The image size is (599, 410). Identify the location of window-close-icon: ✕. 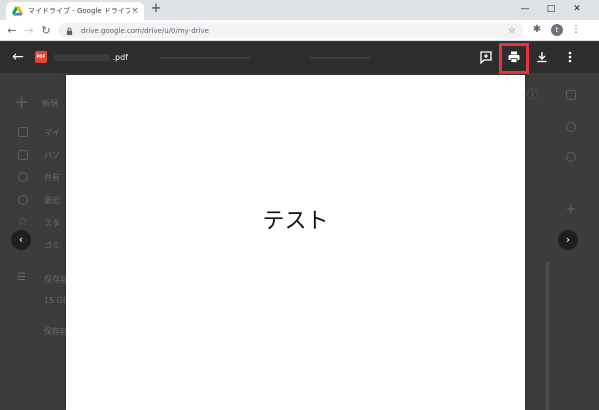
(577, 9).